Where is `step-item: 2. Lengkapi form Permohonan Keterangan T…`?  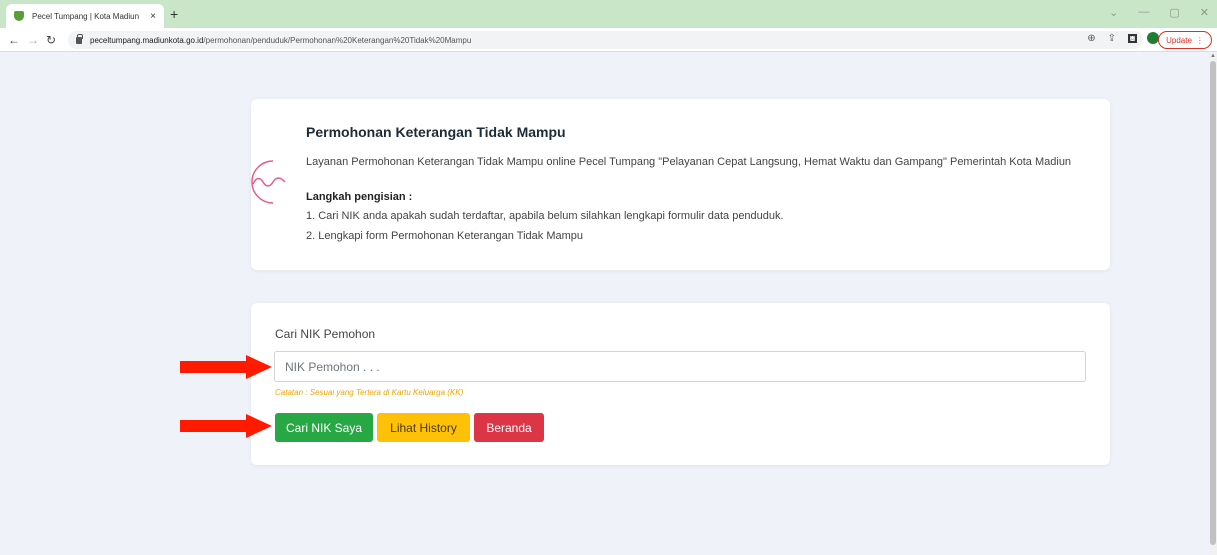 step-item: 2. Lengkapi form Permohonan Keterangan T… is located at coordinates (444, 236).